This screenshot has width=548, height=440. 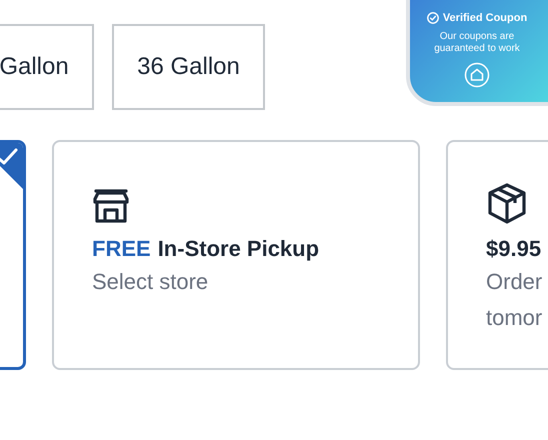 I want to click on option-detail: Select store, so click(x=151, y=282).